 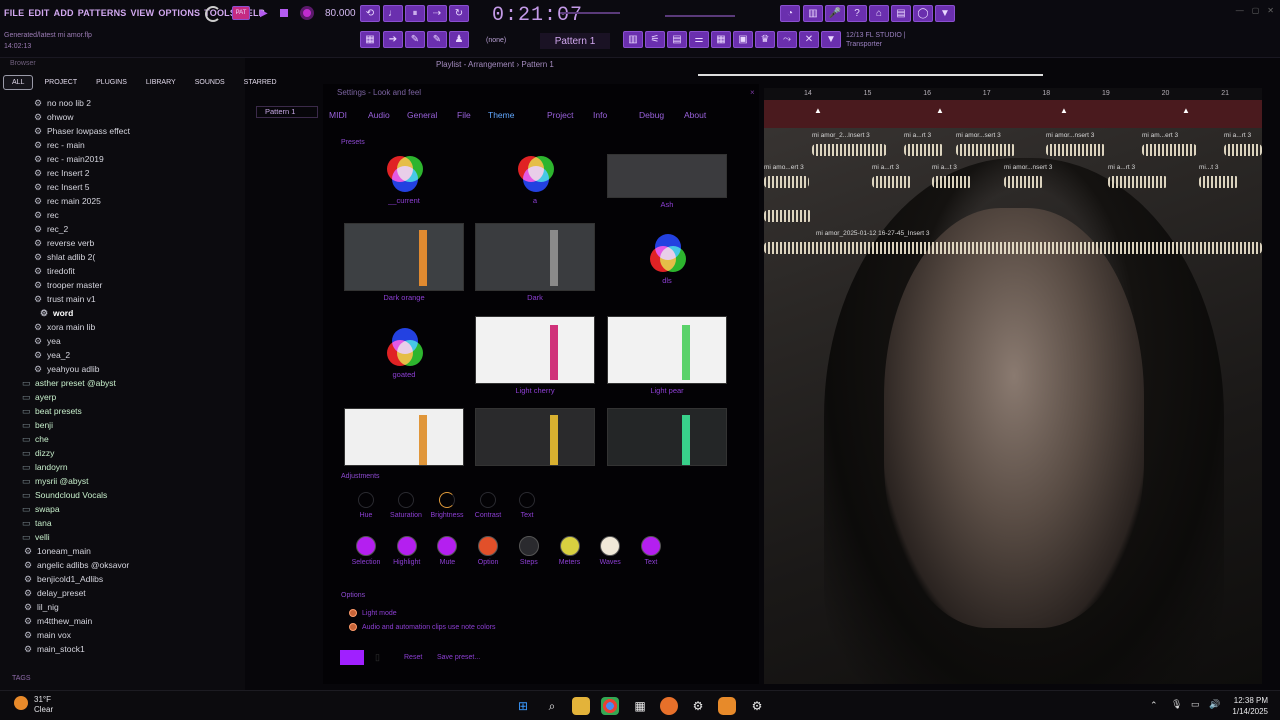 I want to click on browser-preset-item: ⚙ trust main v1, so click(x=122, y=299).